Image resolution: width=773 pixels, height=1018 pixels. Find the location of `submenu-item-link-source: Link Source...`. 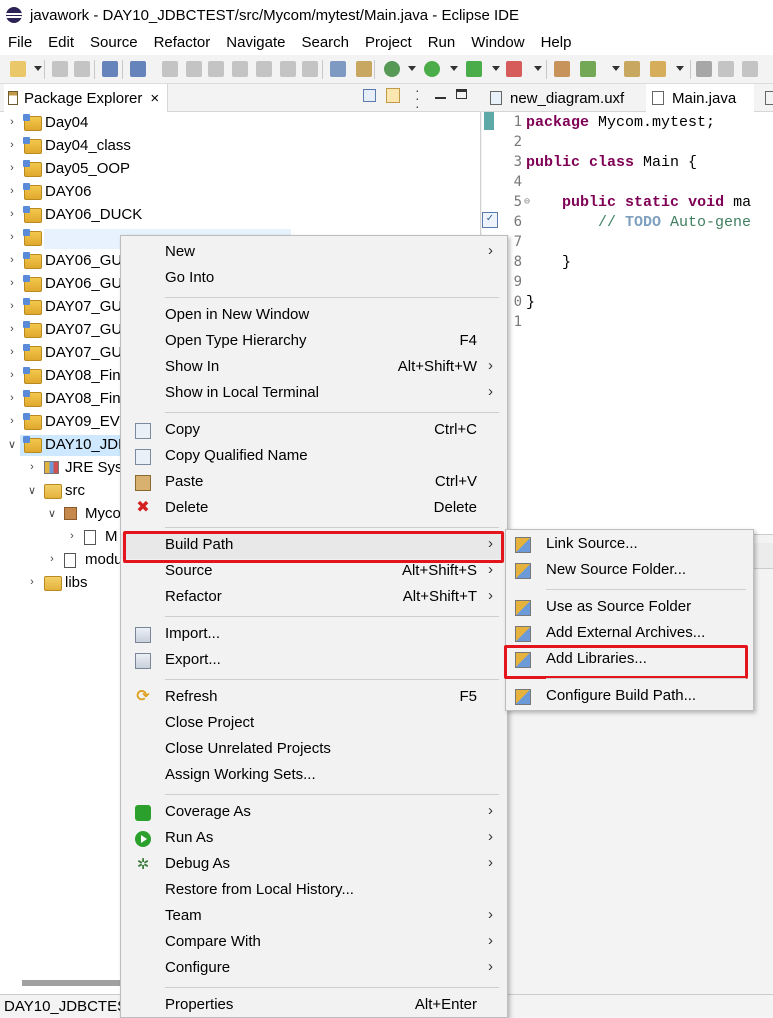

submenu-item-link-source: Link Source... is located at coordinates (629, 545).